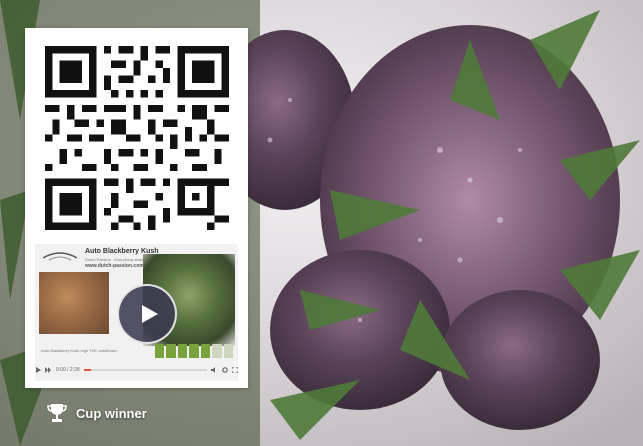 This screenshot has width=643, height=446. Describe the element at coordinates (225, 370) in the screenshot. I see `settings-gear-icon` at that location.